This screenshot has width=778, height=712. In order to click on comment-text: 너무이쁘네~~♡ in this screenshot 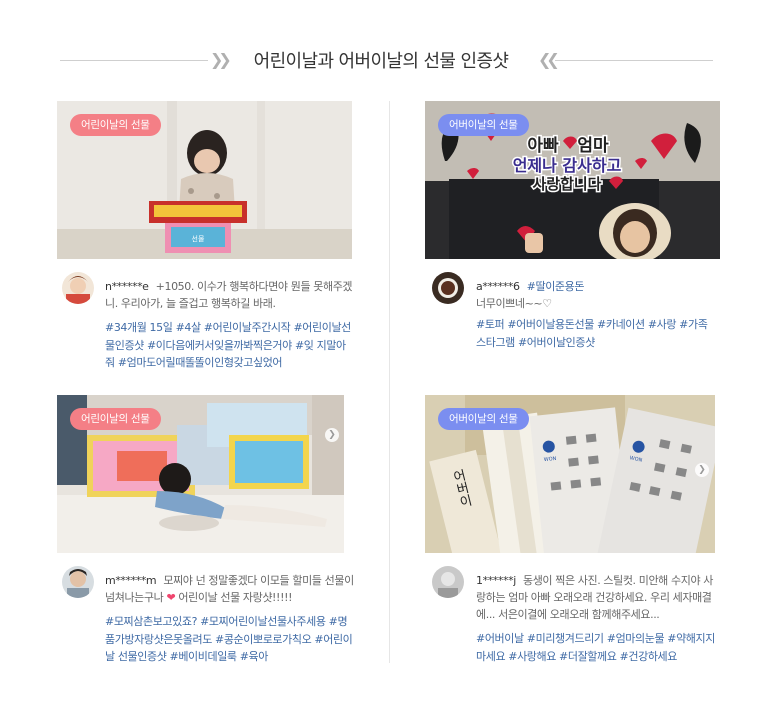, I will do `click(514, 303)`.